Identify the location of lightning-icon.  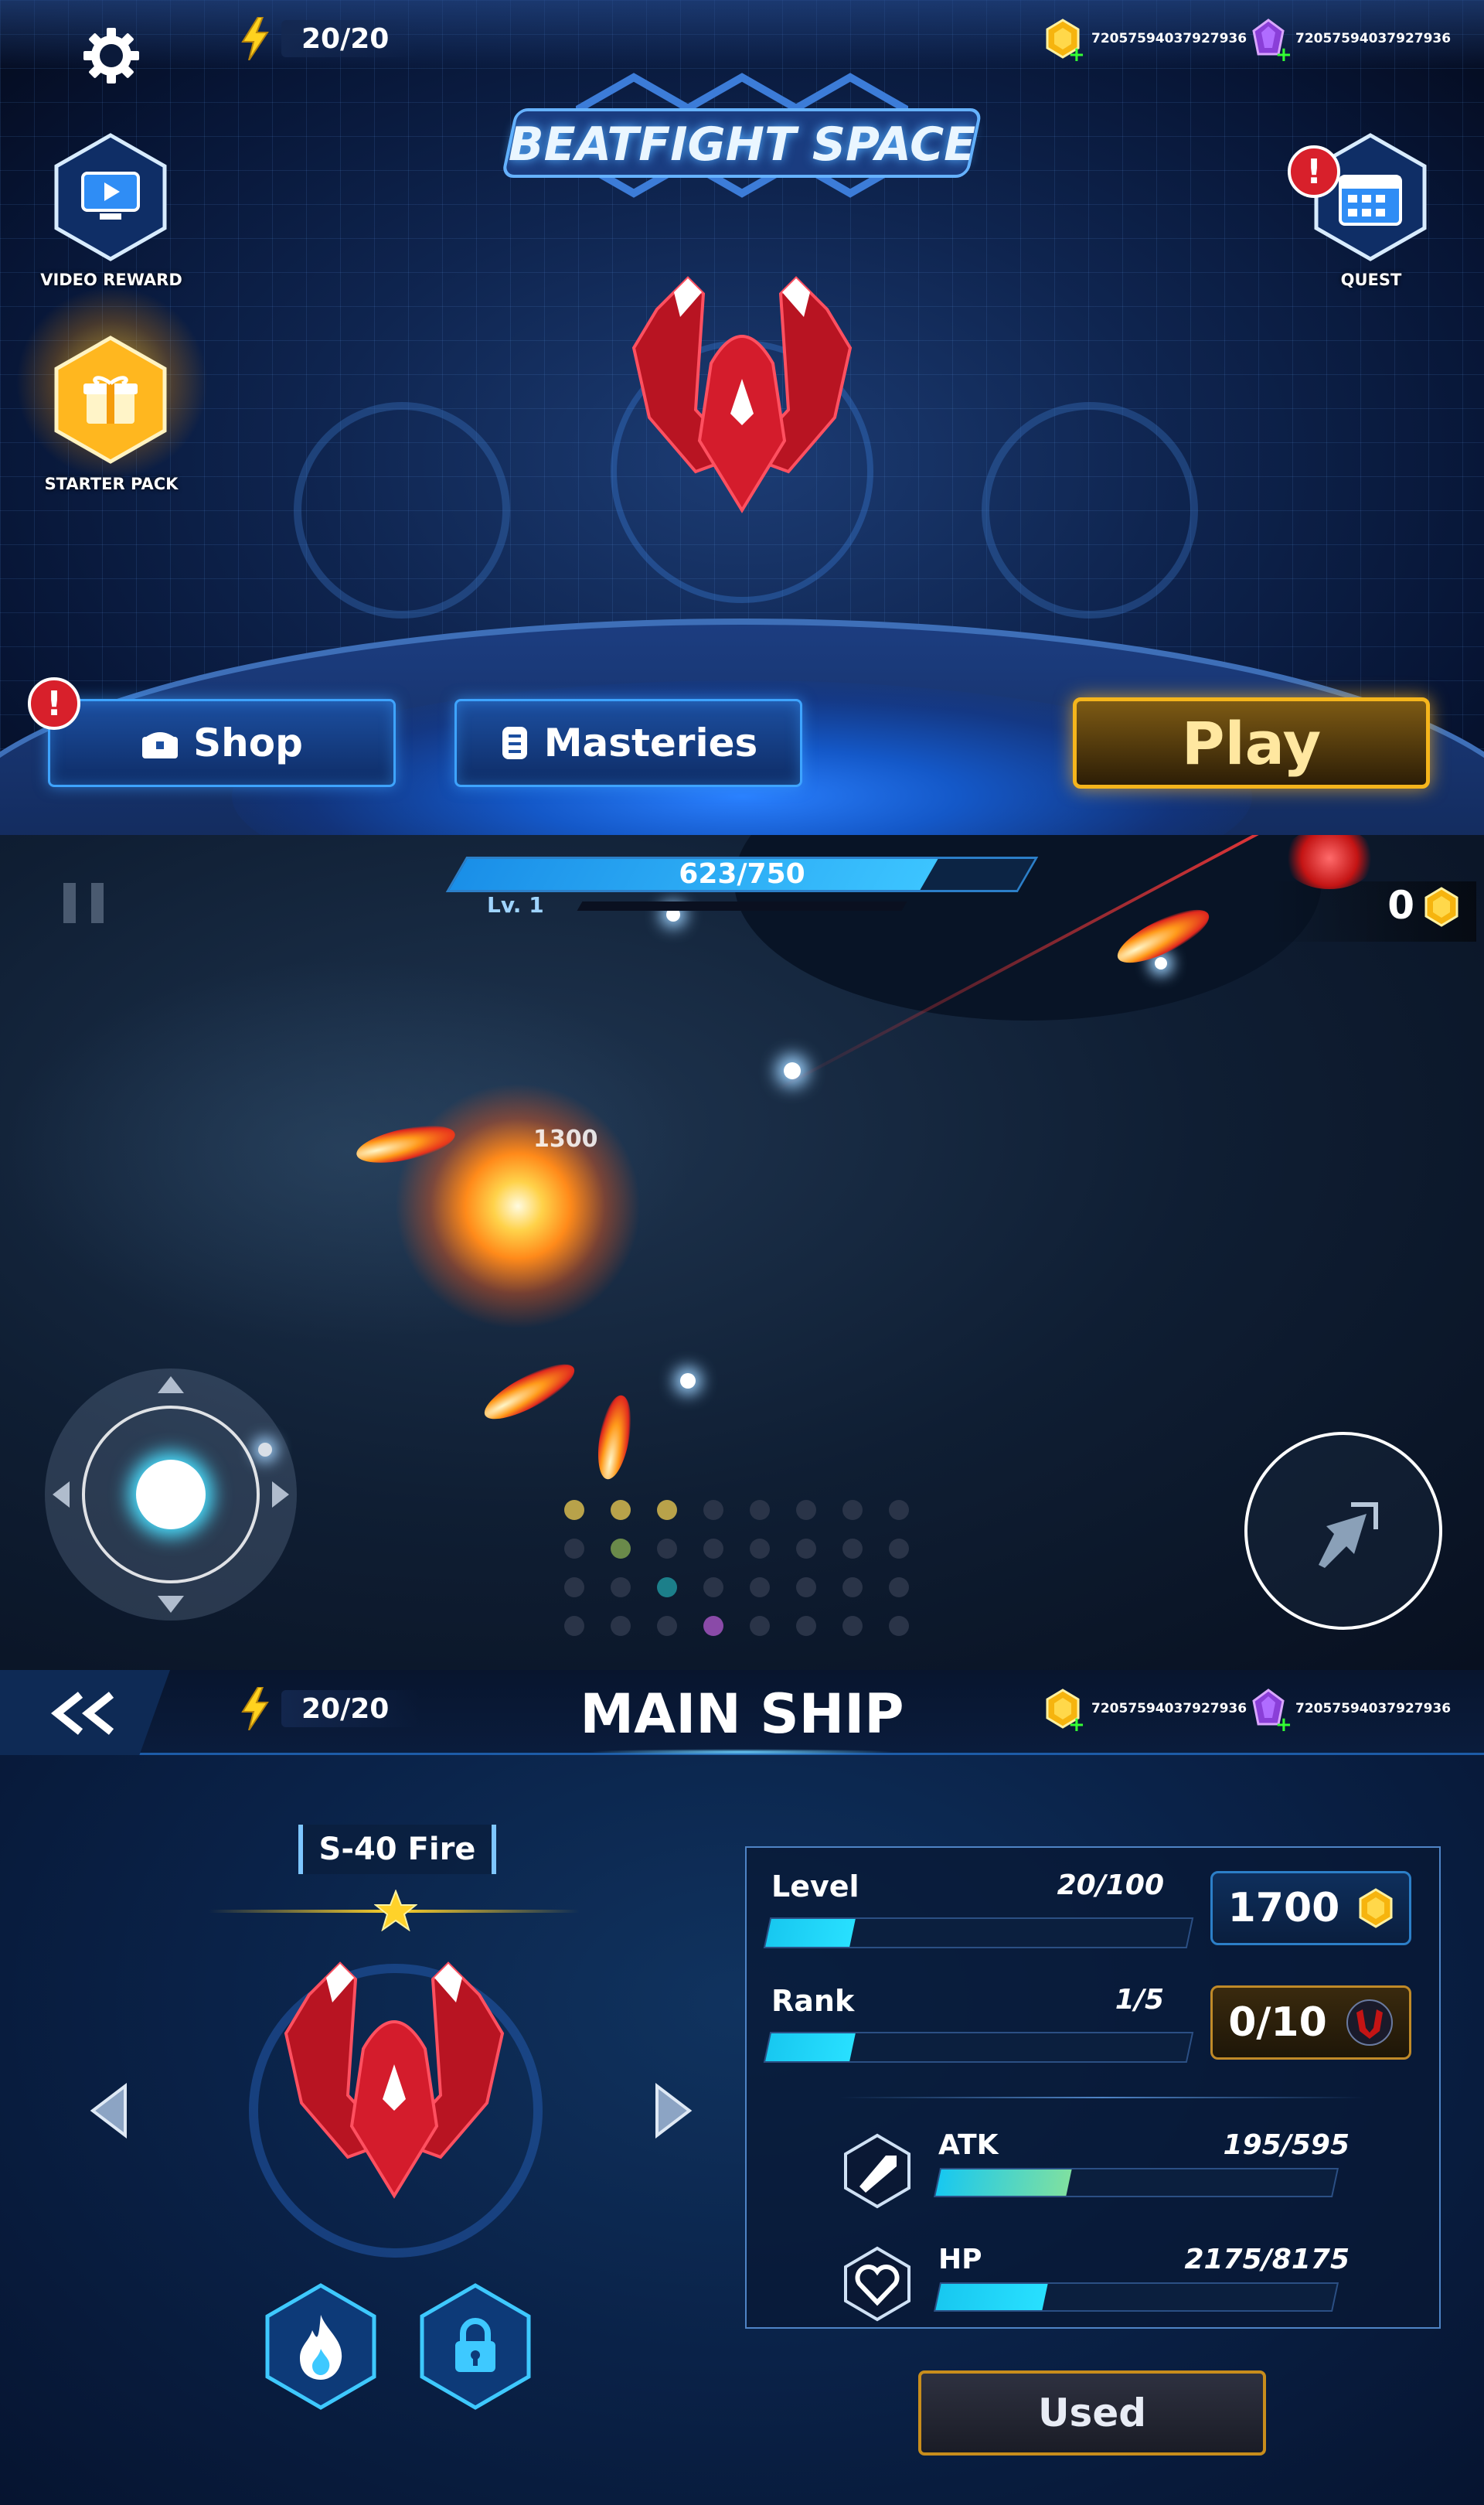
(255, 1708).